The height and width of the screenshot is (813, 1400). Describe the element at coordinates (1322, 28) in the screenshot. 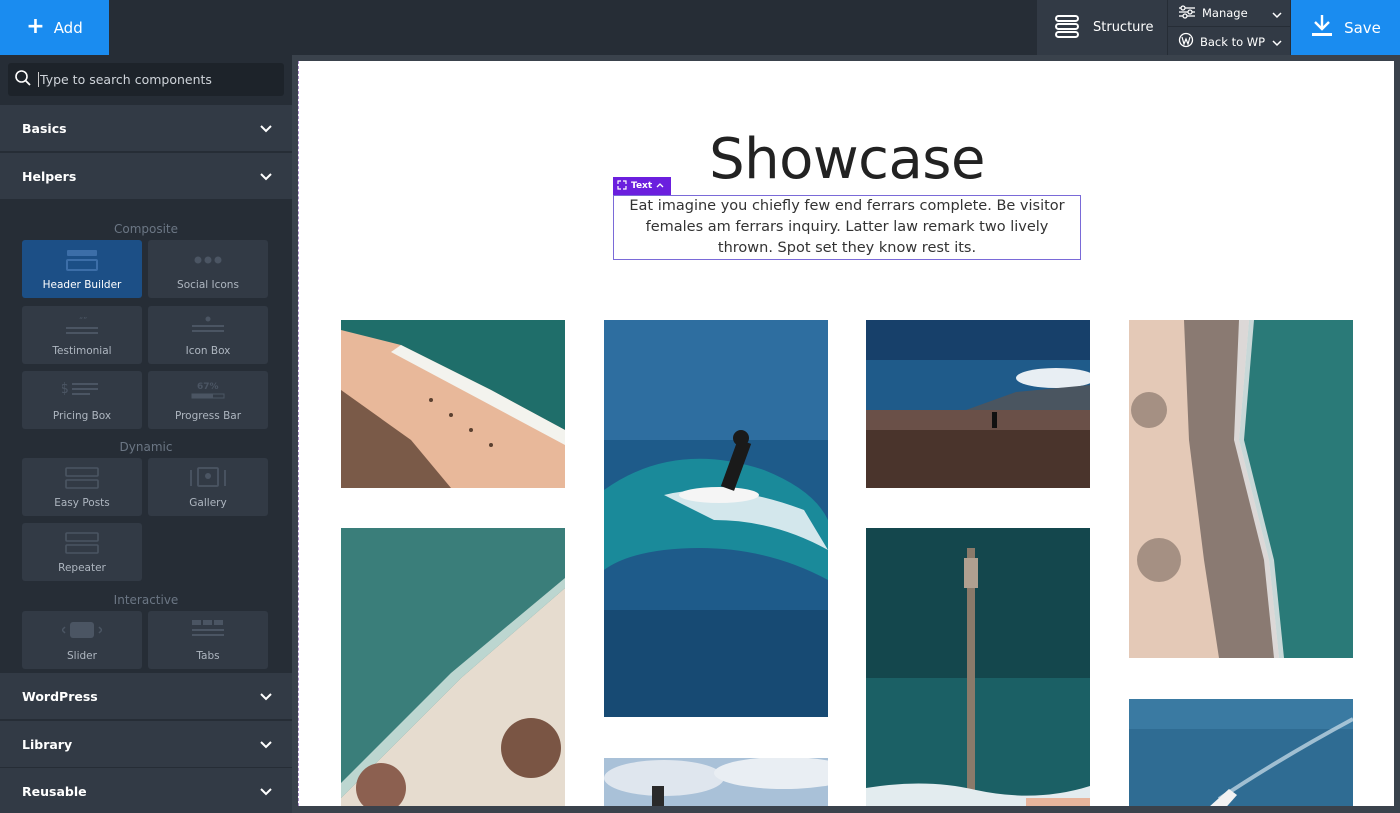

I see `download-icon` at that location.